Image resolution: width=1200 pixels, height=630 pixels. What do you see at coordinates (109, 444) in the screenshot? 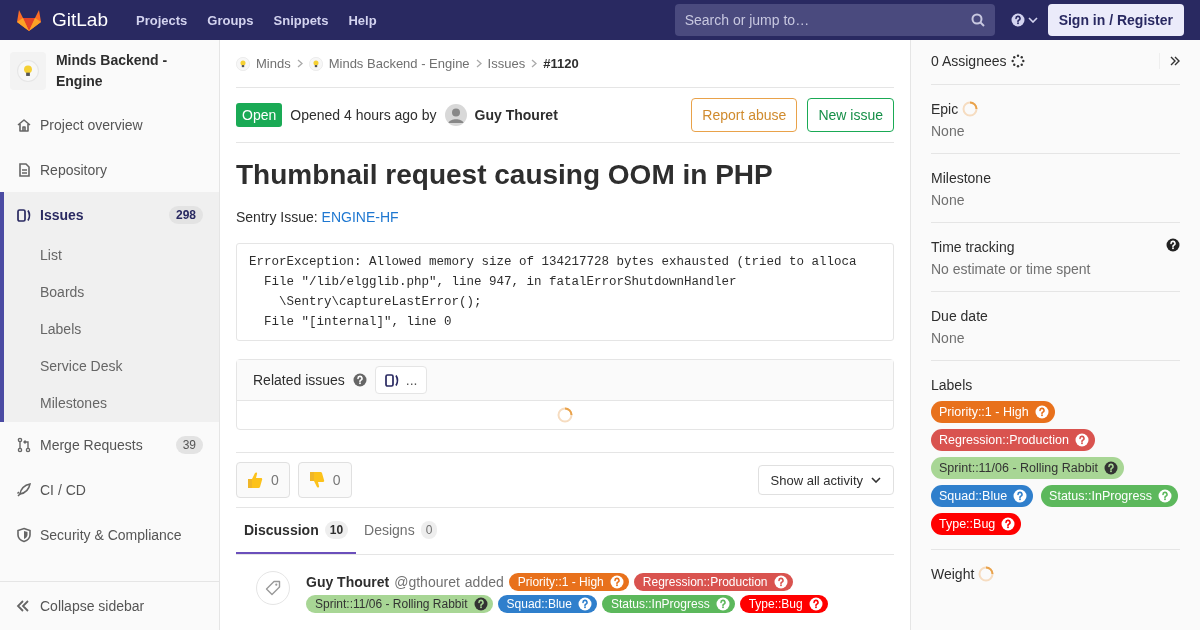
I see `sidebar-item: Merge Requests 39` at bounding box center [109, 444].